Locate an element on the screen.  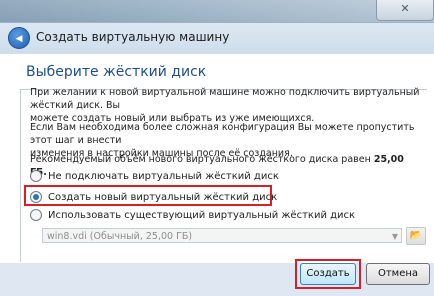
choose-disk-file-button: 📂 is located at coordinates (416, 236).